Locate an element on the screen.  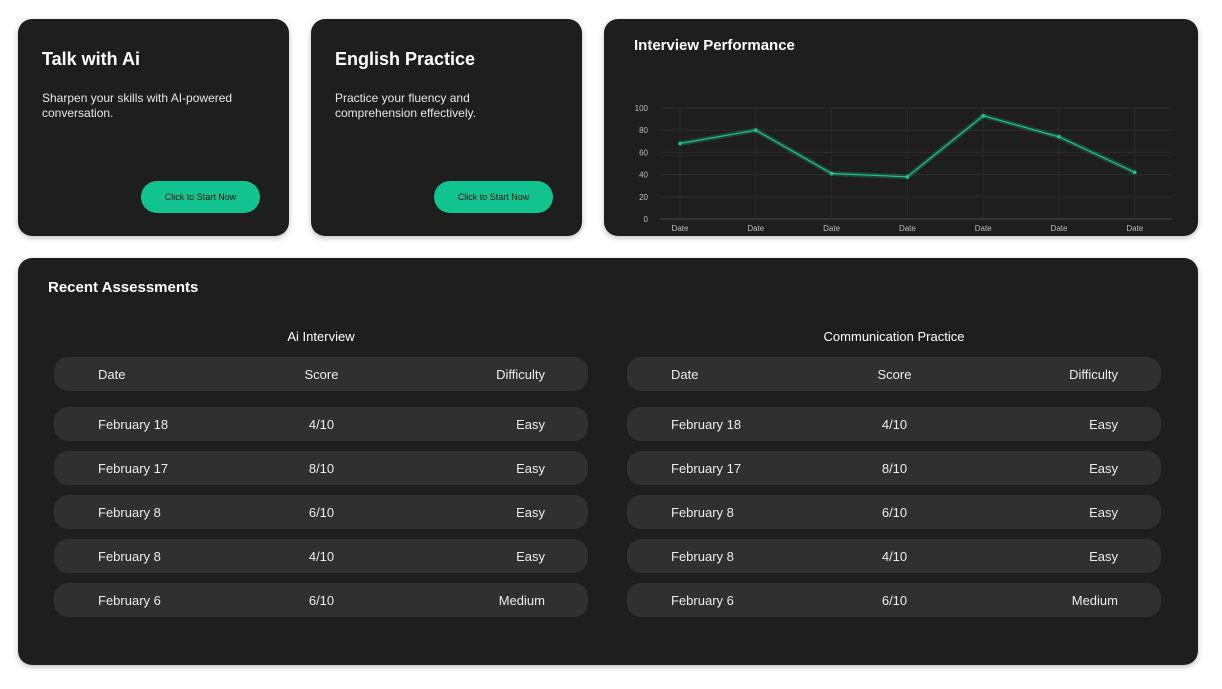
y-tick-label: 80 is located at coordinates (643, 130).